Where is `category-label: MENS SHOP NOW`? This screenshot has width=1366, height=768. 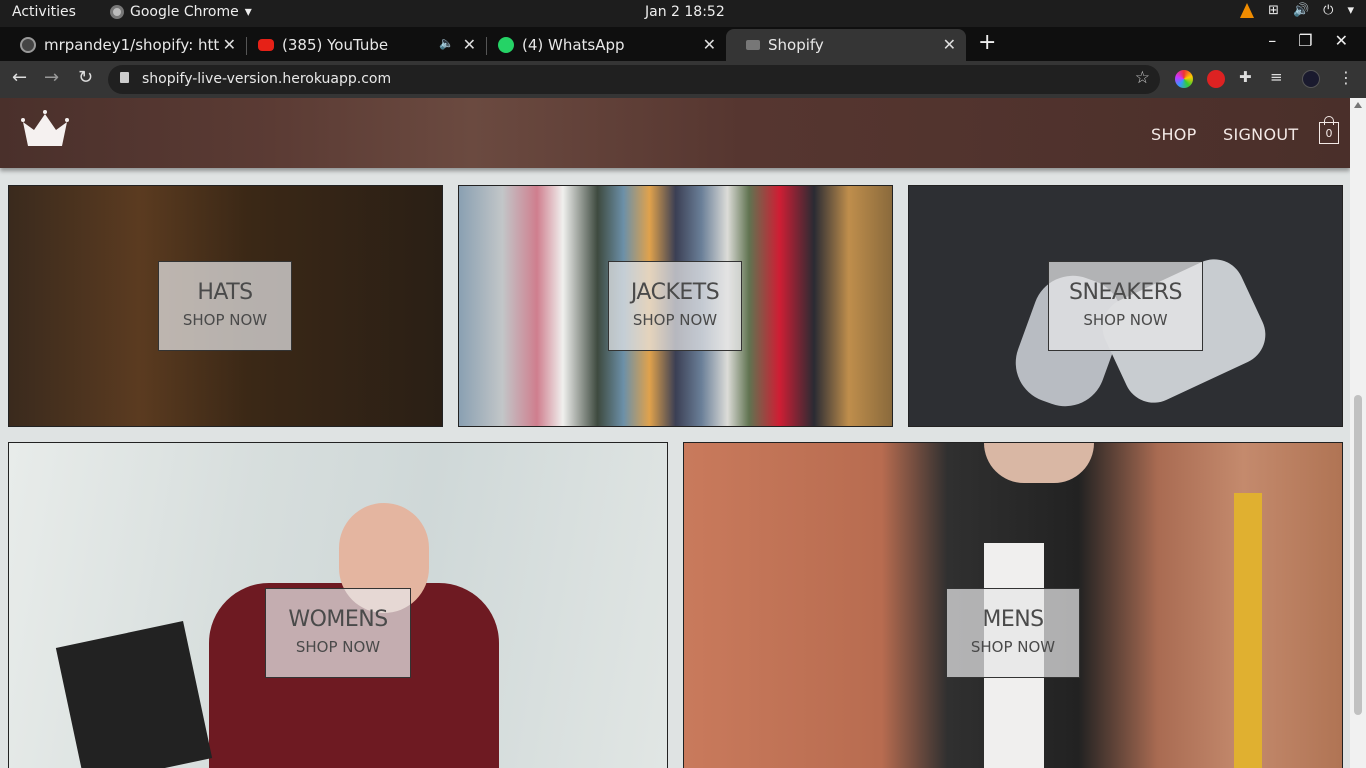 category-label: MENS SHOP NOW is located at coordinates (1013, 633).